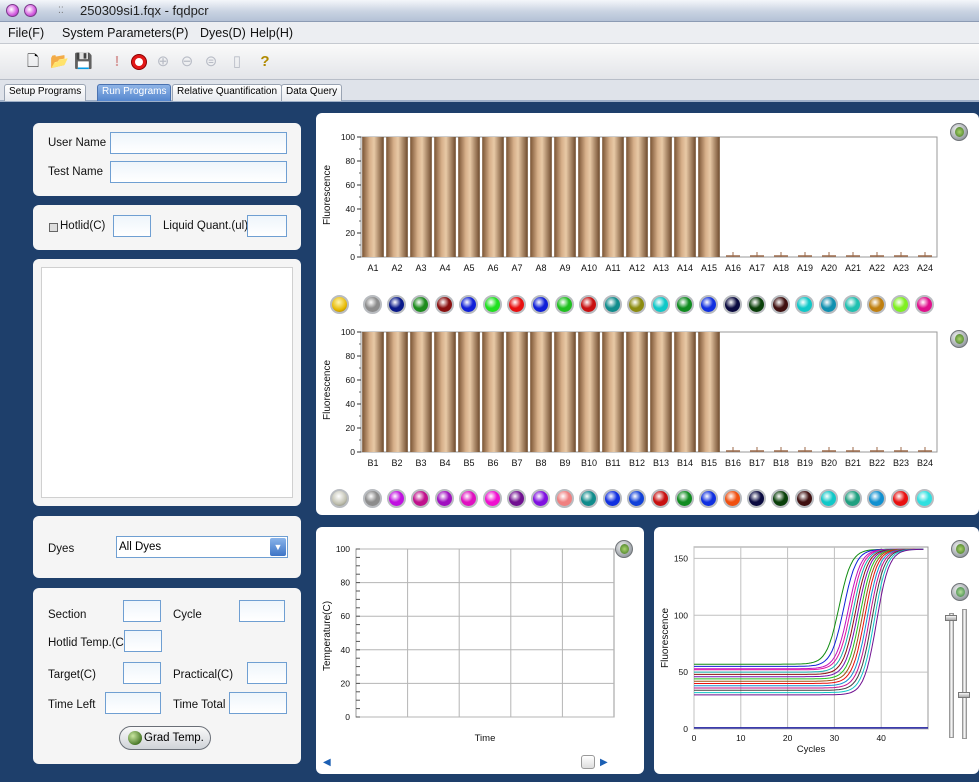 This screenshot has width=979, height=782. I want to click on warning-icon: !, so click(117, 62).